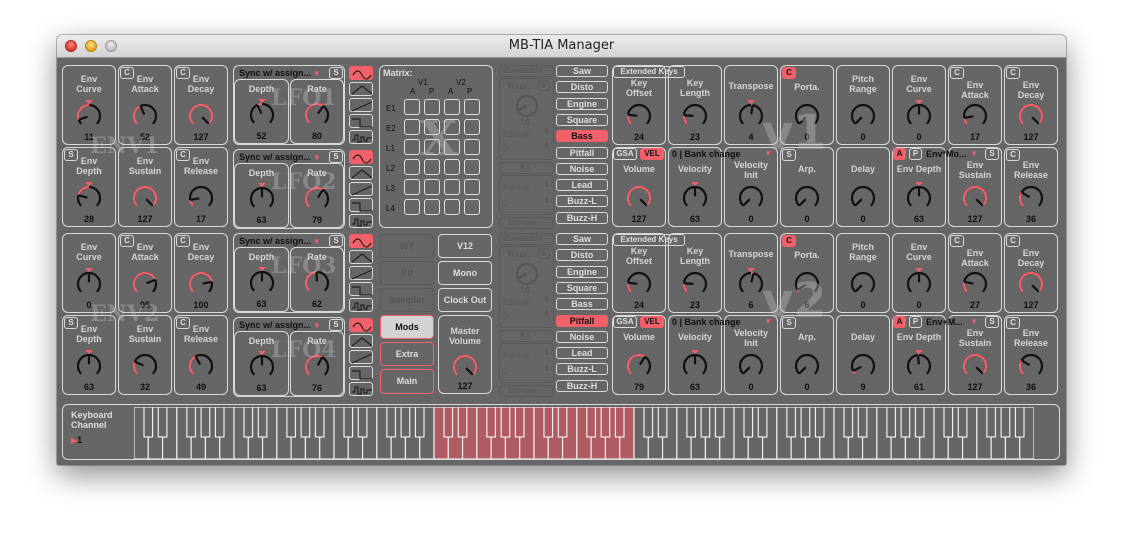 The width and height of the screenshot is (1123, 545). Describe the element at coordinates (465, 246) in the screenshot. I see `v12-button: V12` at that location.